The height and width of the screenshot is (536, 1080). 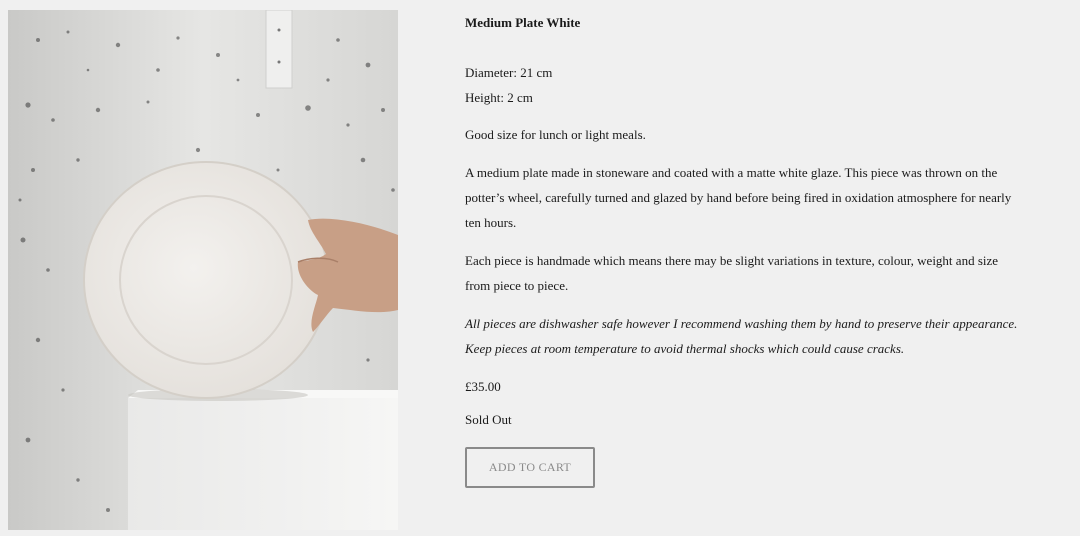 I want to click on add-to-cart-button: ADD TO CART, so click(x=530, y=467).